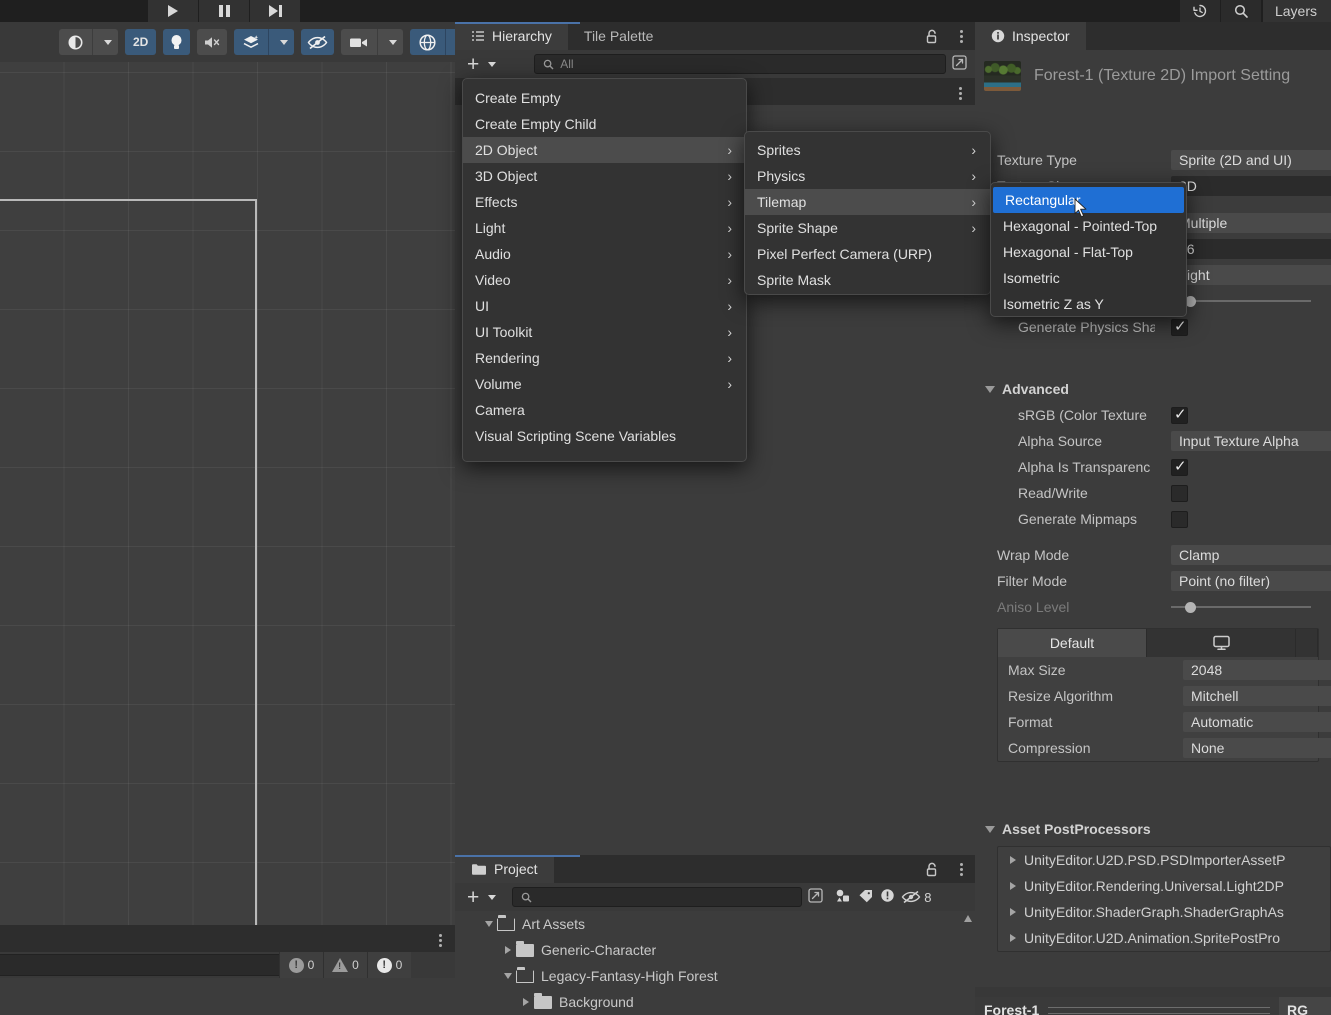 The height and width of the screenshot is (1015, 1331). Describe the element at coordinates (619, 36) in the screenshot. I see `tab-tile-palette: Tile Palette` at that location.